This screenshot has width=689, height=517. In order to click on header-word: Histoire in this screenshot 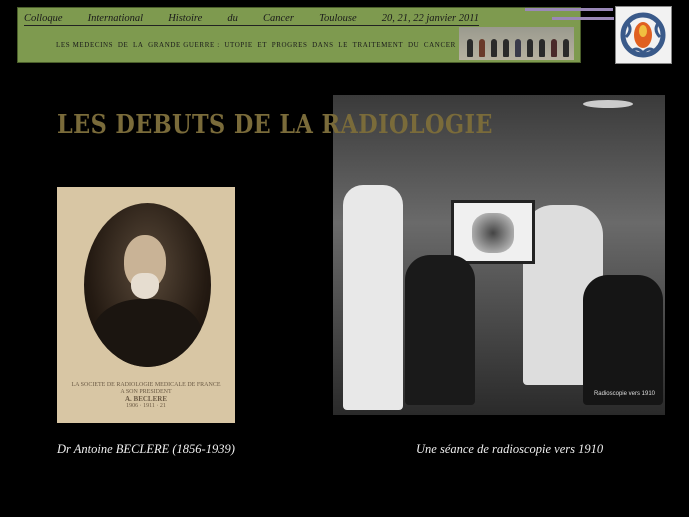, I will do `click(185, 18)`.